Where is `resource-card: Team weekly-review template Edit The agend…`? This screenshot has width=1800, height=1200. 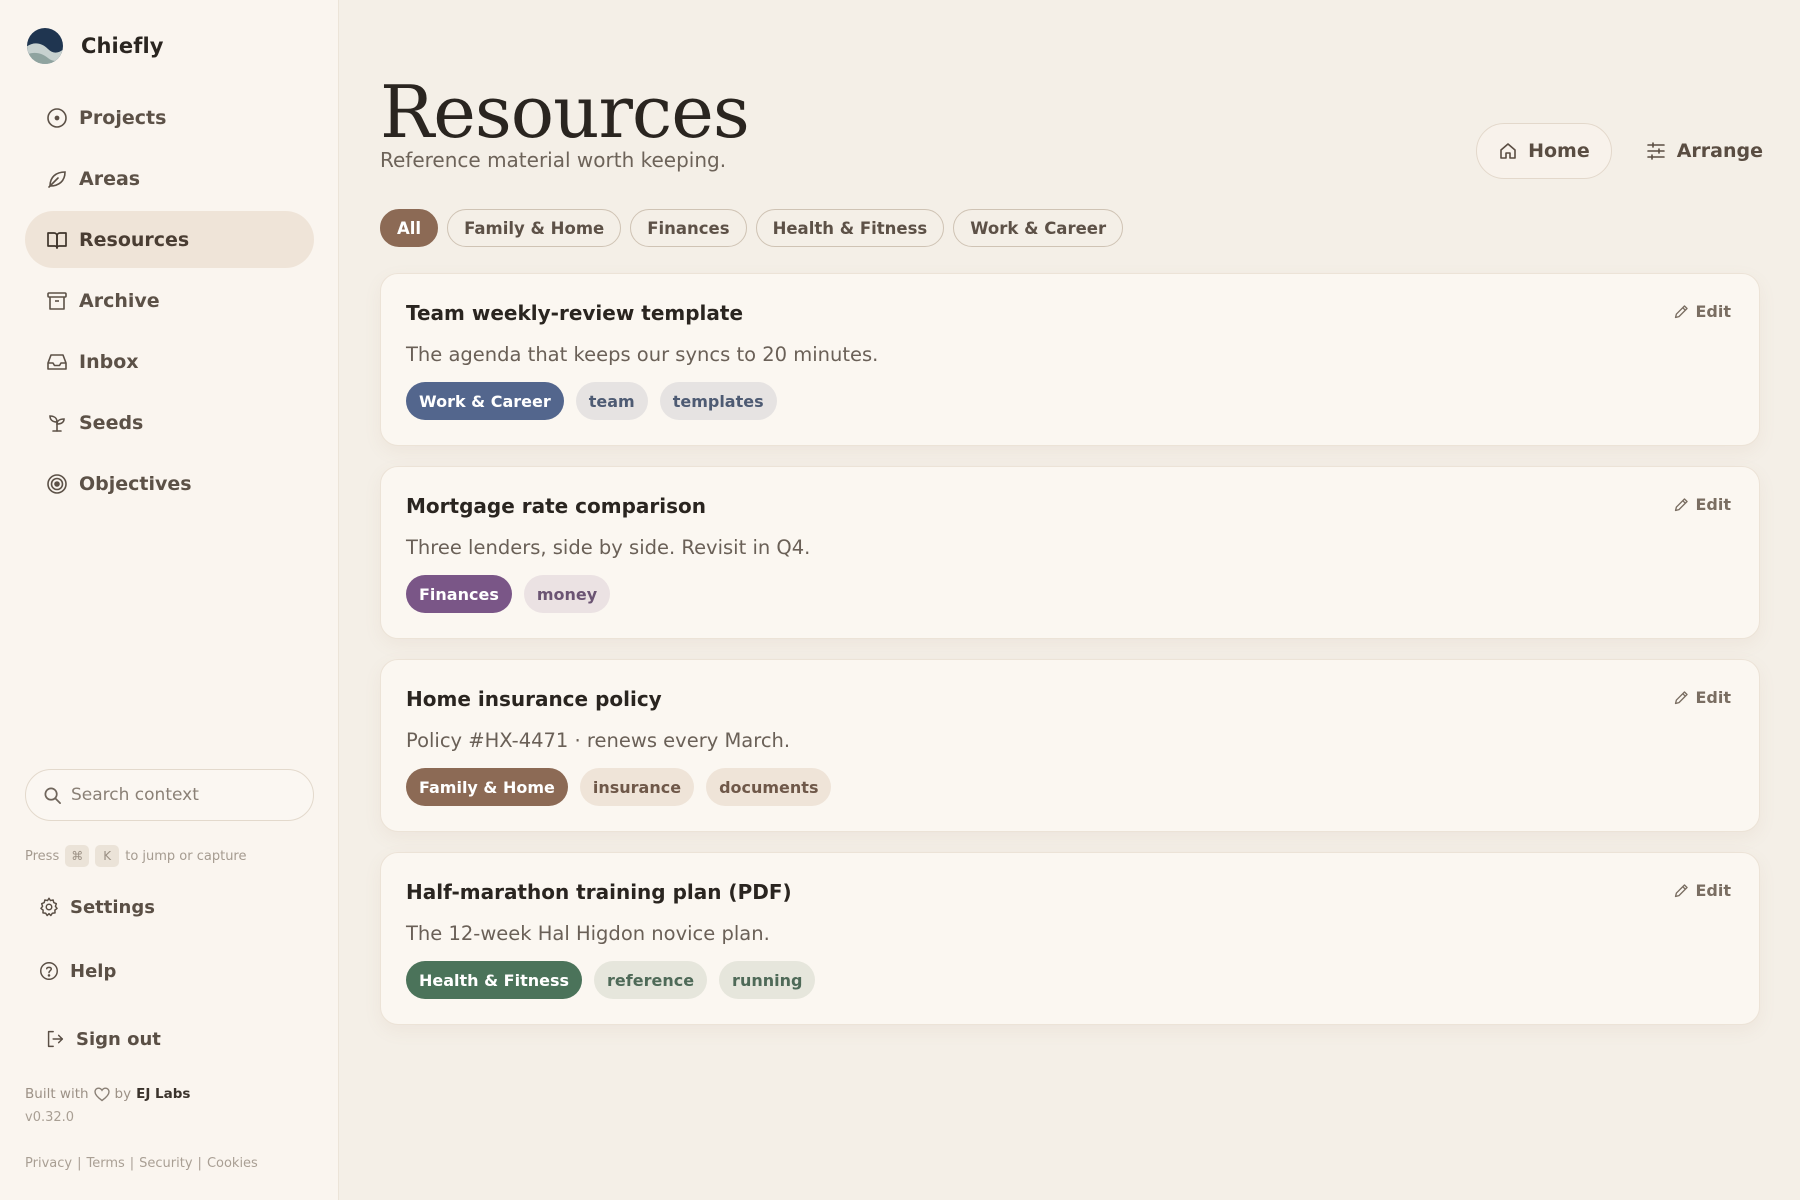
resource-card: Team weekly-review template Edit The agend… is located at coordinates (1070, 359).